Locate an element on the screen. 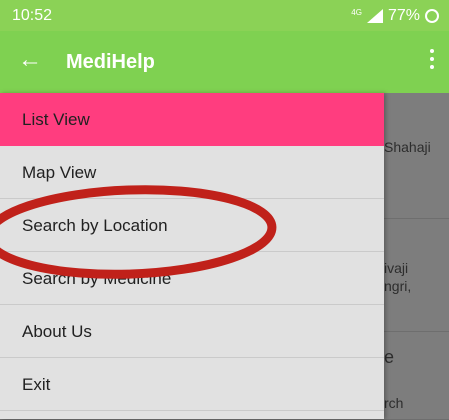 This screenshot has width=449, height=420. status-bar: 10:52 4G 77% is located at coordinates (224, 15).